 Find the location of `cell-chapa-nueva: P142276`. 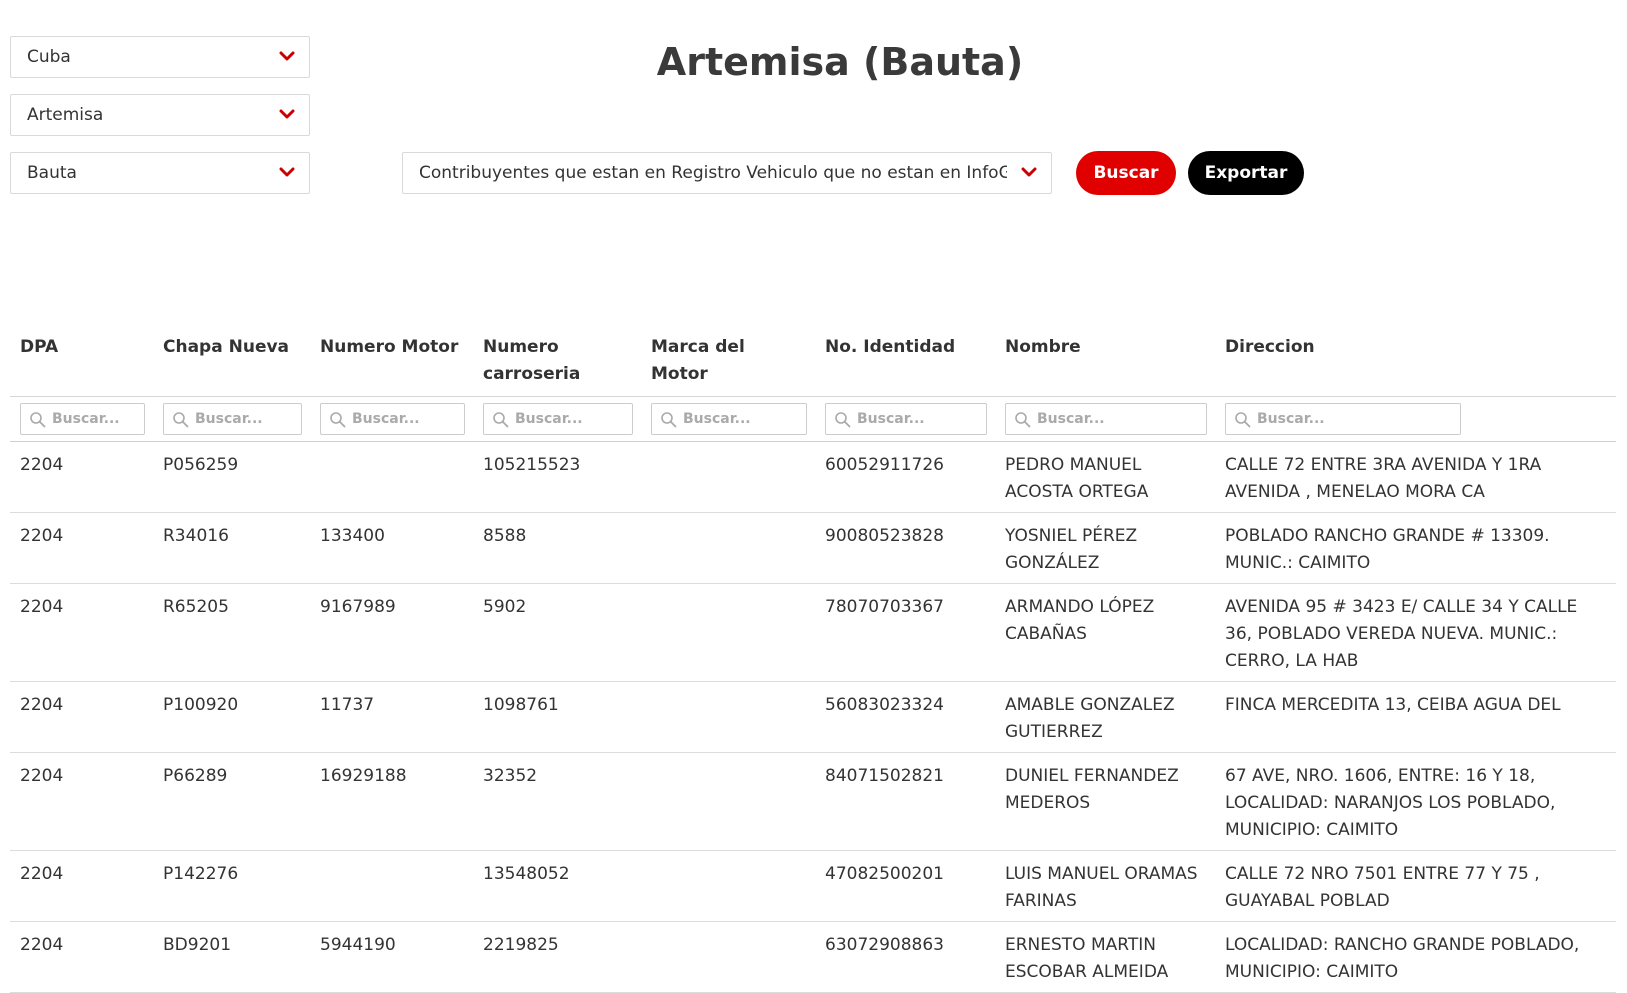

cell-chapa-nueva: P142276 is located at coordinates (231, 886).